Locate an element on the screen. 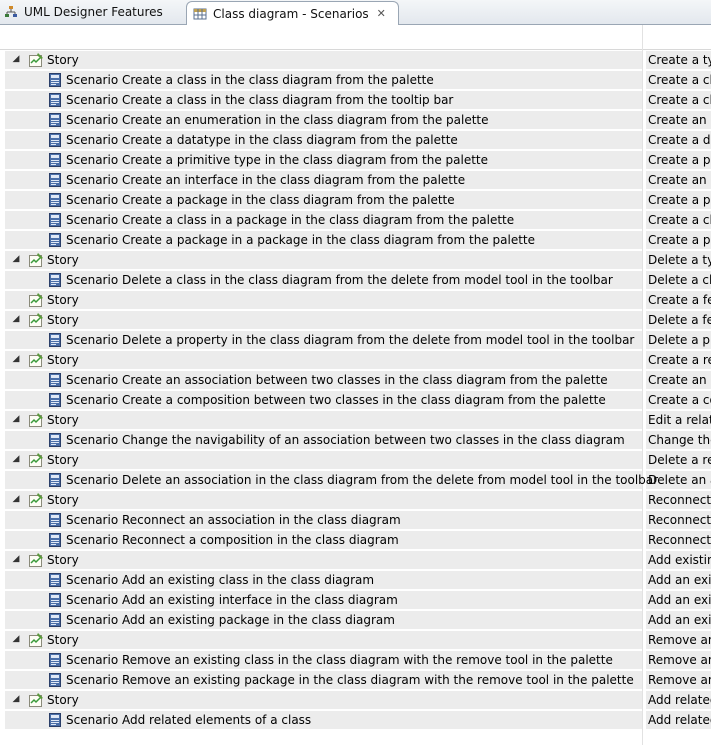  story-row: ◢ Story Create a re is located at coordinates (355, 360).